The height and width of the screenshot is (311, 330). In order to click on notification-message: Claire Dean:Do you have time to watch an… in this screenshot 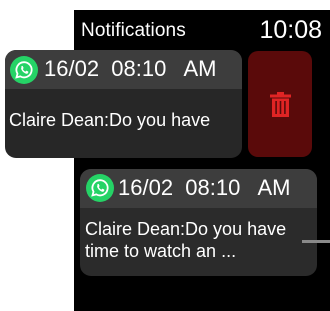, I will do `click(186, 240)`.